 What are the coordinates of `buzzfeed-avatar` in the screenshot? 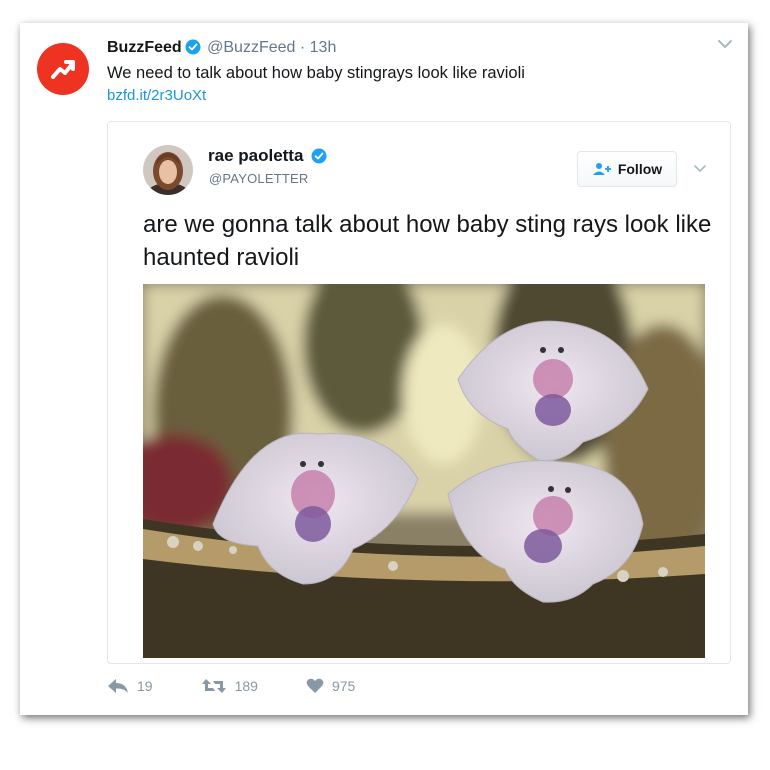 It's located at (63, 69).